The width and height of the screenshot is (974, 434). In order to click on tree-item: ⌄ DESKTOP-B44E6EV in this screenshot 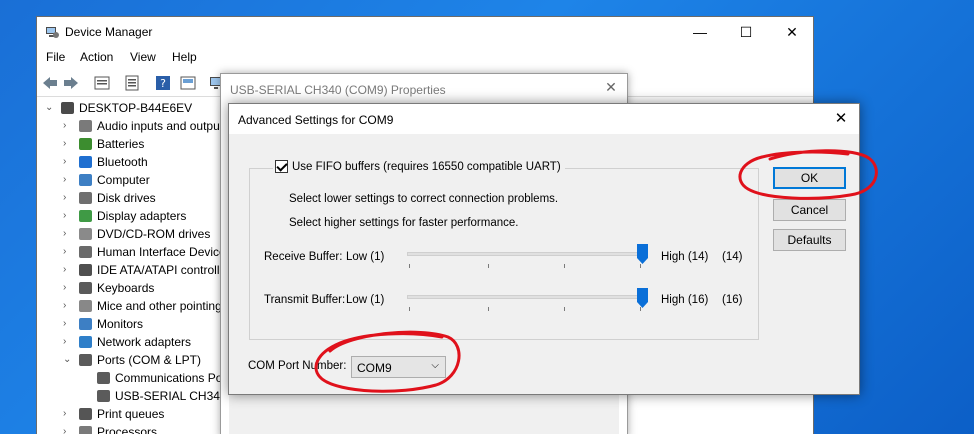, I will do `click(132, 108)`.